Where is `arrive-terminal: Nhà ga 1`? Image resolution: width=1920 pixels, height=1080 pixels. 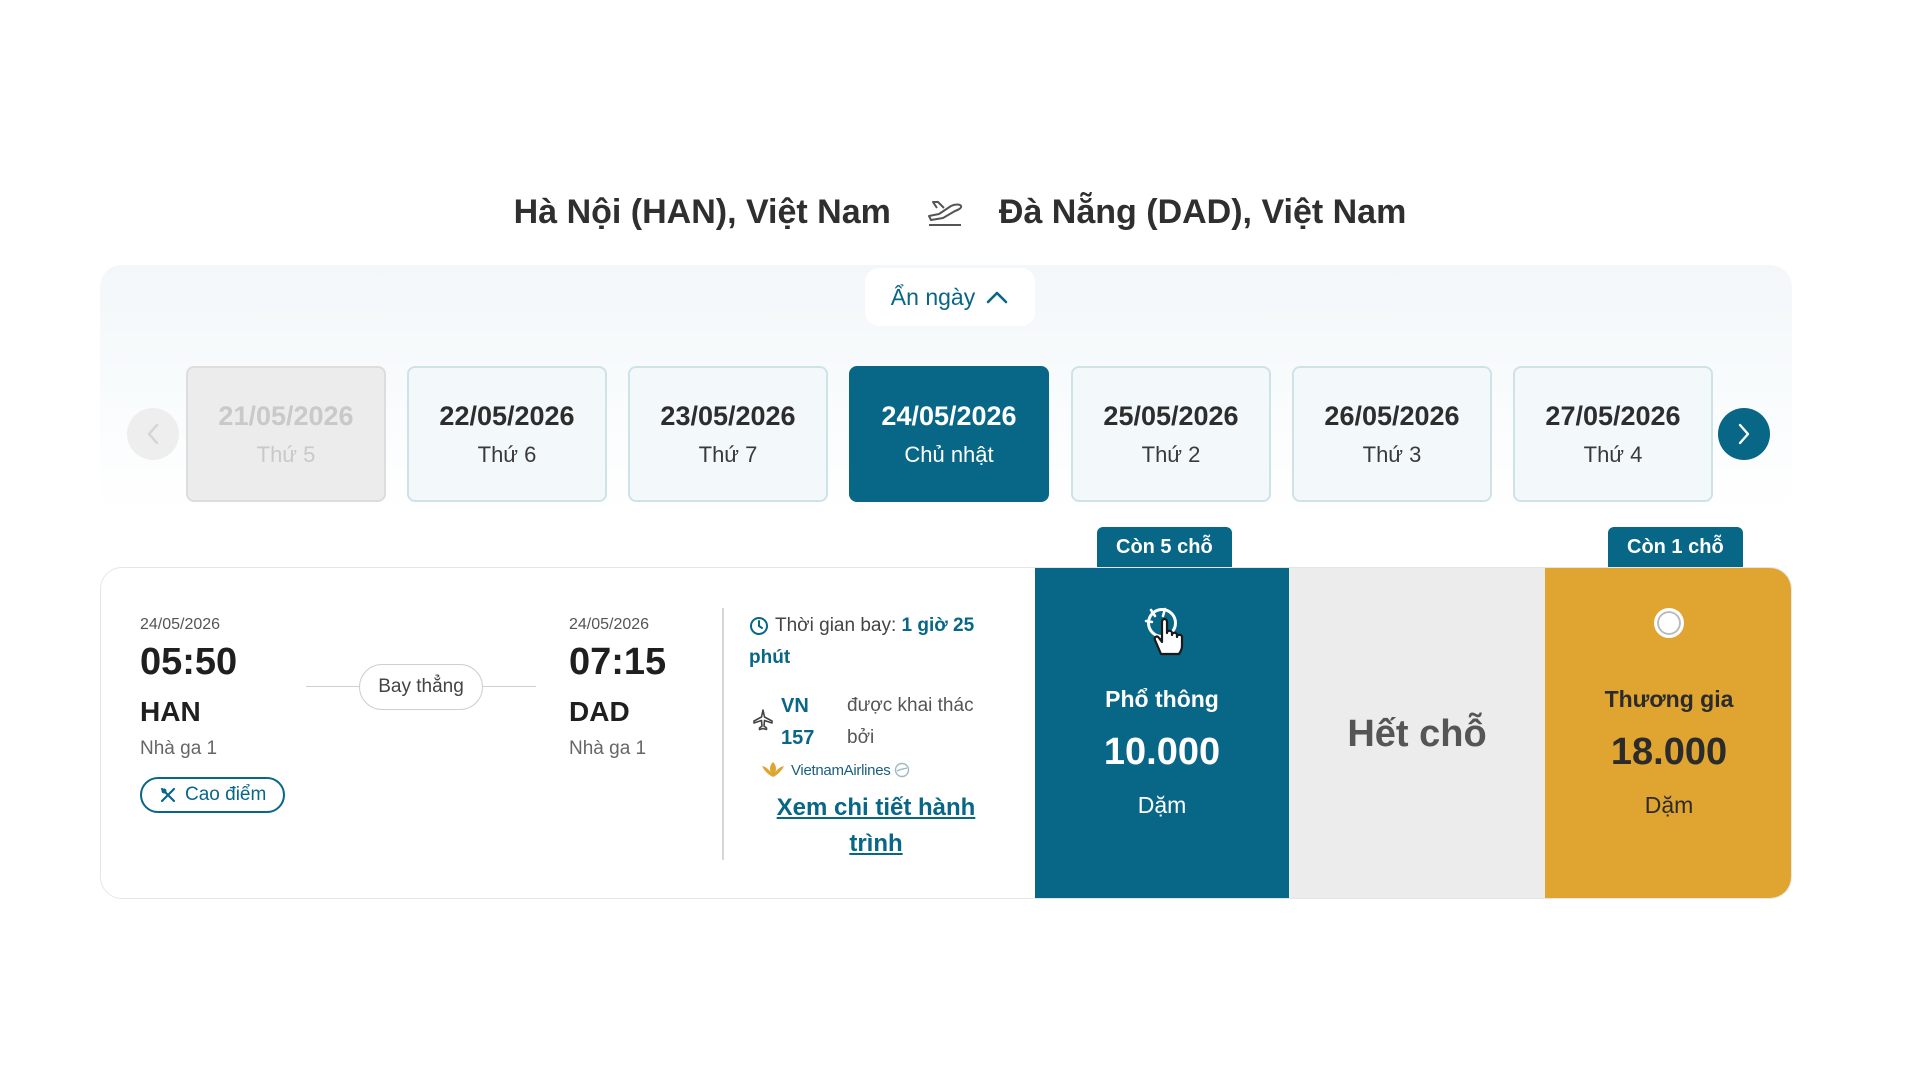 arrive-terminal: Nhà ga 1 is located at coordinates (608, 748).